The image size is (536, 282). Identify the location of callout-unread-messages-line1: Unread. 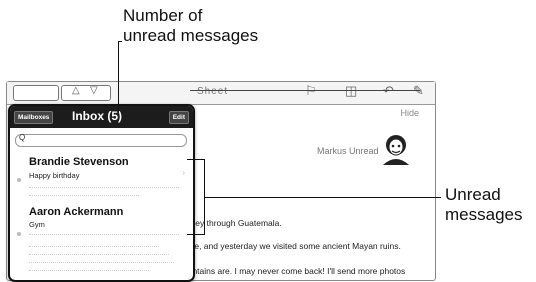
(473, 194).